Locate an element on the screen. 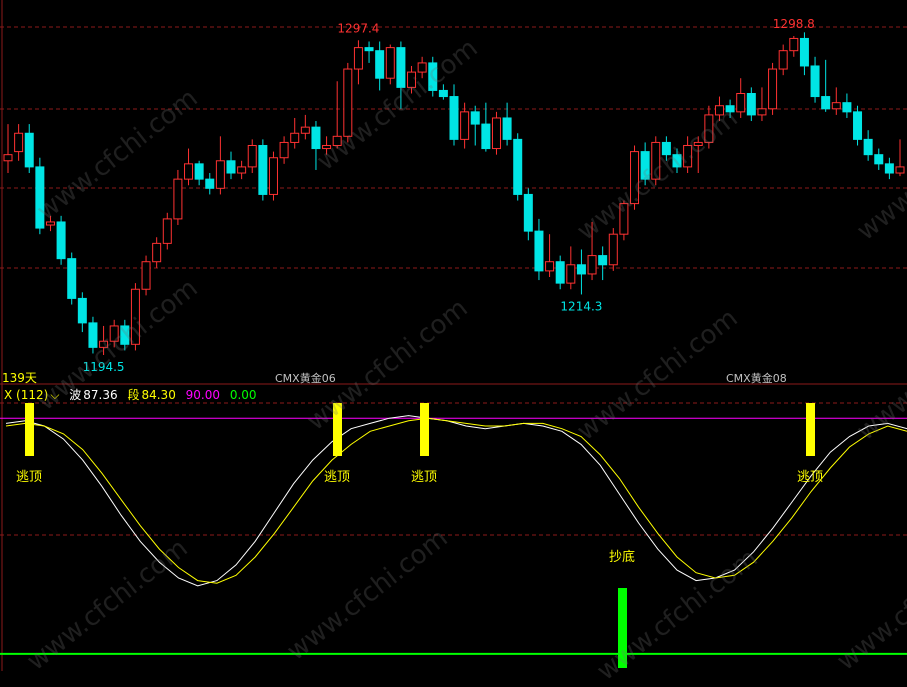 The width and height of the screenshot is (907, 687). indicator-name: X (112) is located at coordinates (26, 395).